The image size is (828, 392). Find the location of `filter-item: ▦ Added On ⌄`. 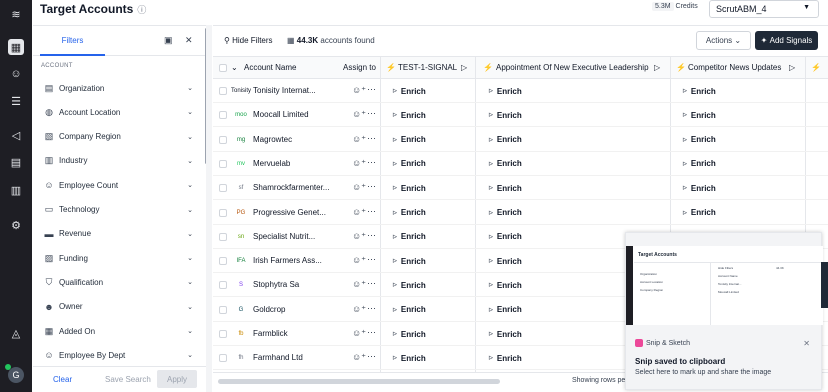

filter-item: ▦ Added On ⌄ is located at coordinates (118, 331).